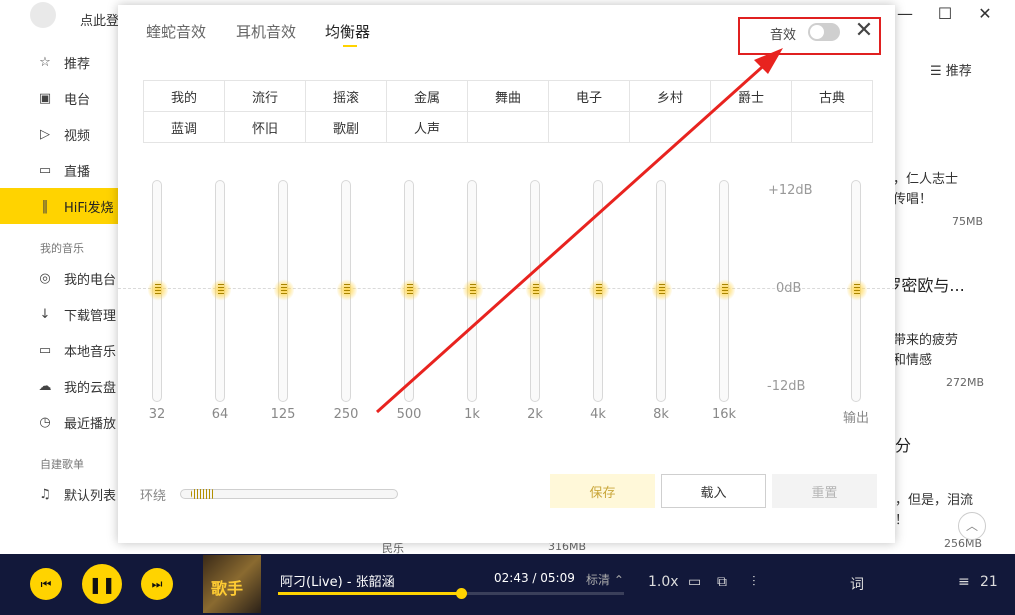 This screenshot has height=615, width=1015. What do you see at coordinates (45, 386) in the screenshot?
I see `cloud-icon: ☁` at bounding box center [45, 386].